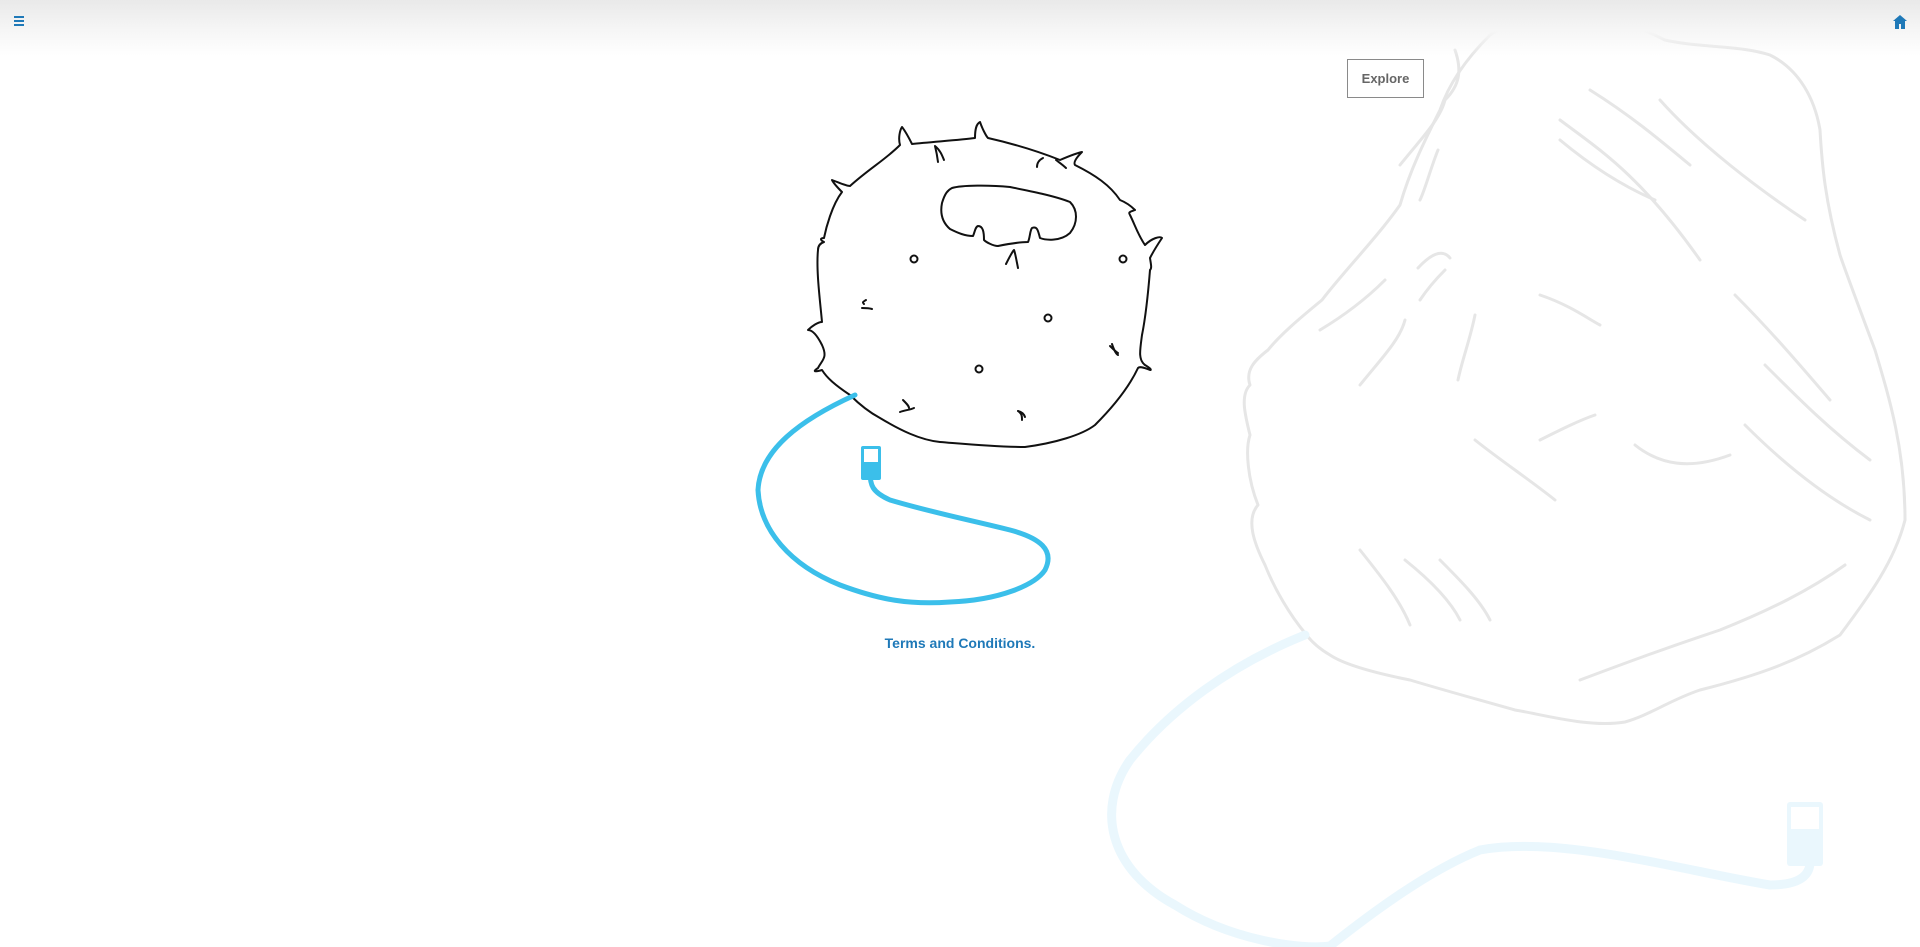 This screenshot has height=947, width=1920. I want to click on home-button, so click(1900, 22).